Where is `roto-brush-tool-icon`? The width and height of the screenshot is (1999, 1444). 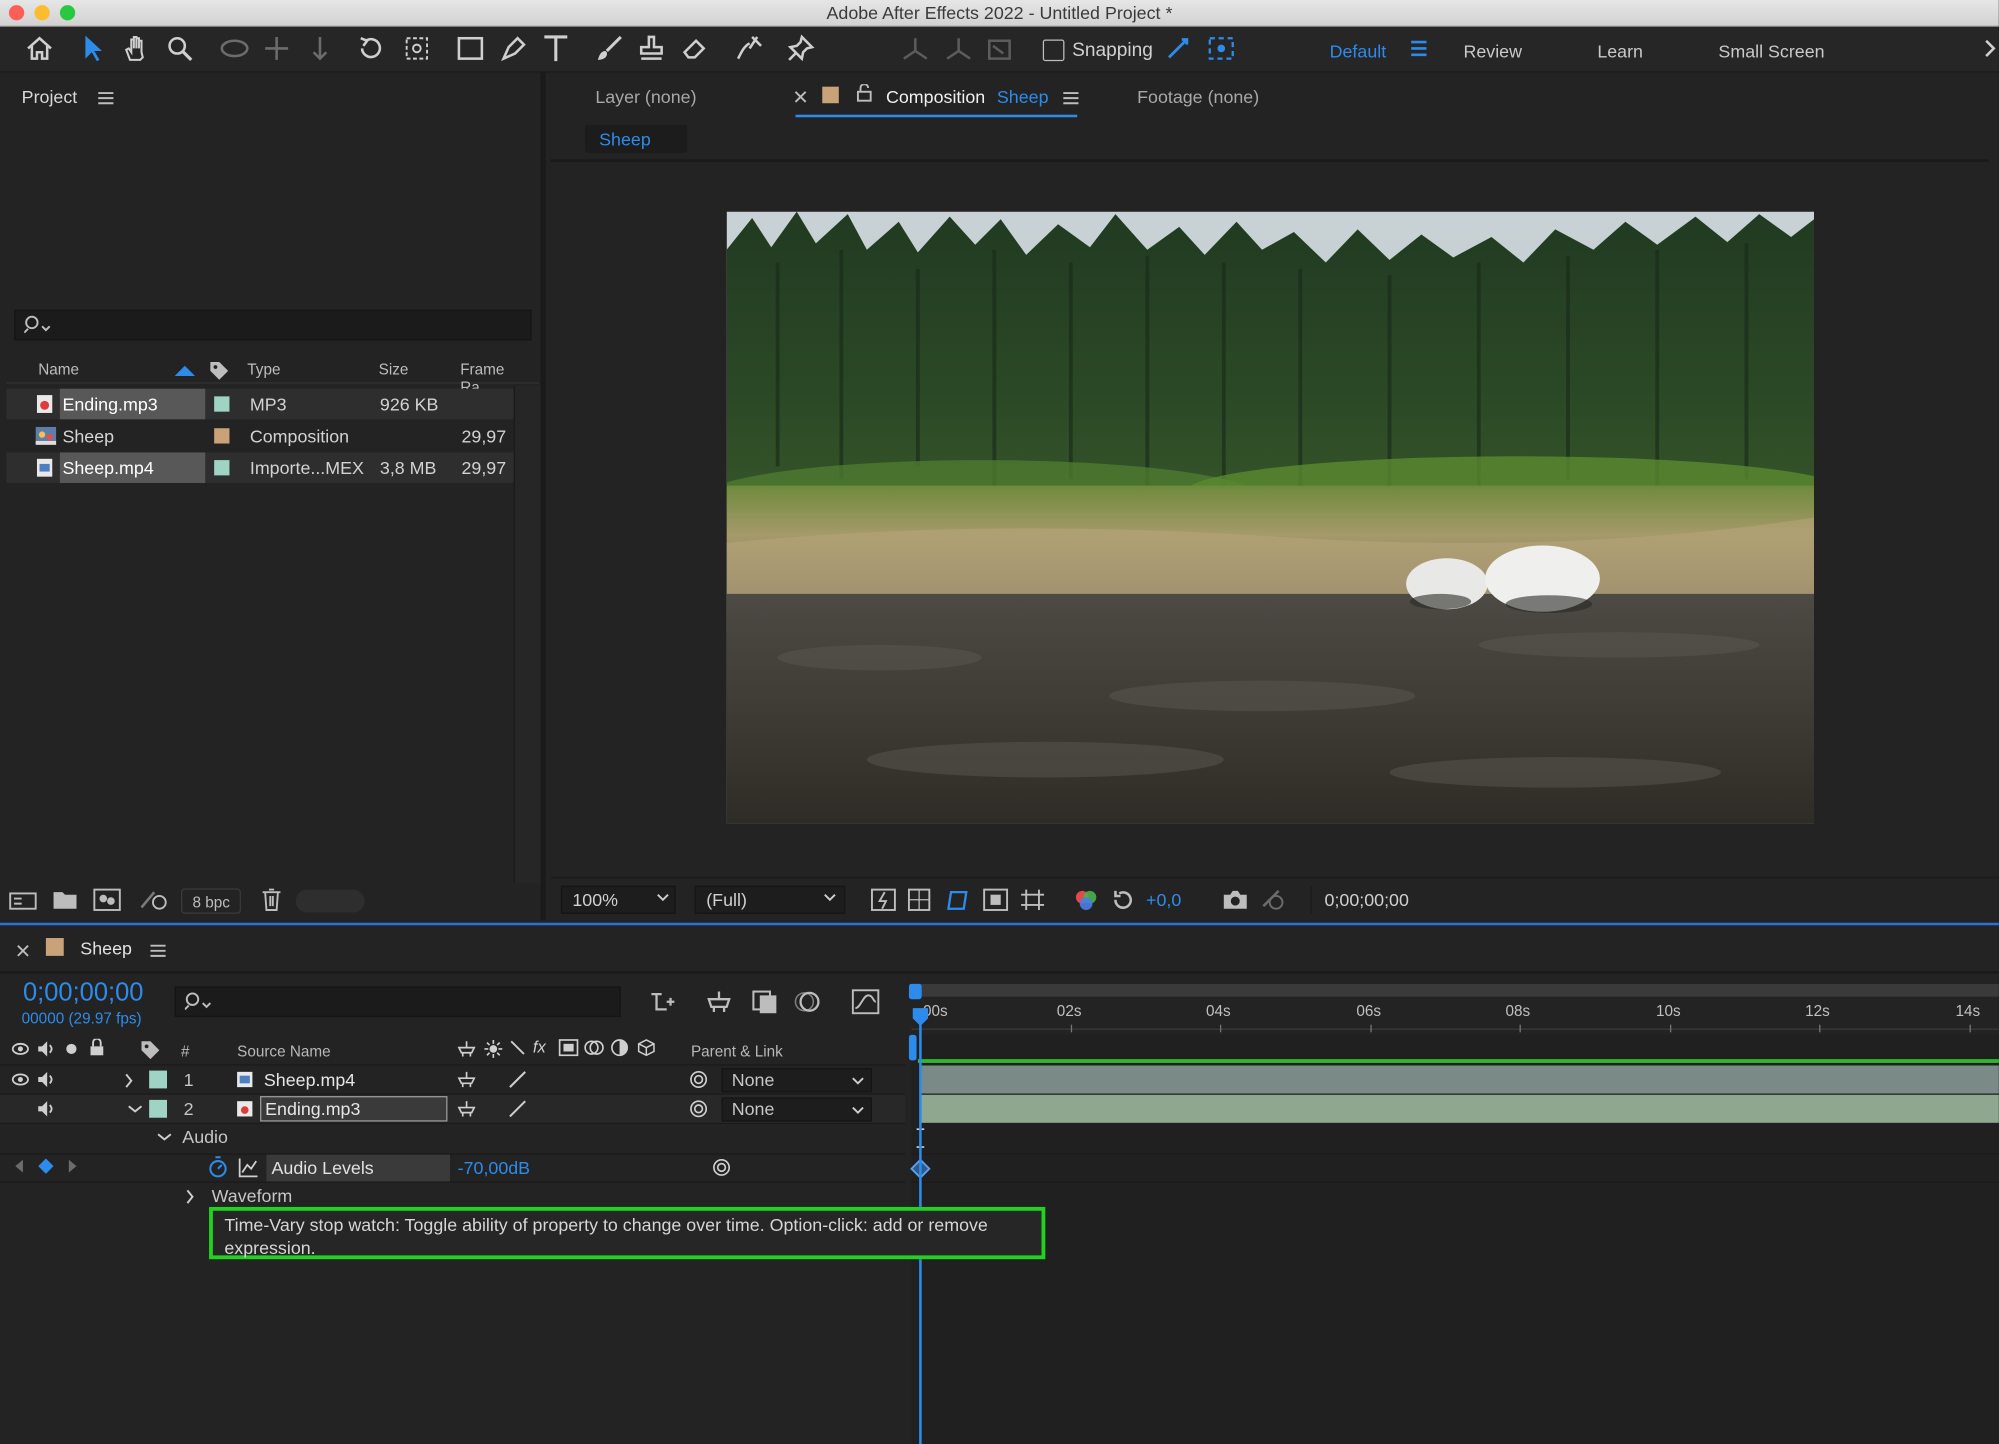 roto-brush-tool-icon is located at coordinates (749, 48).